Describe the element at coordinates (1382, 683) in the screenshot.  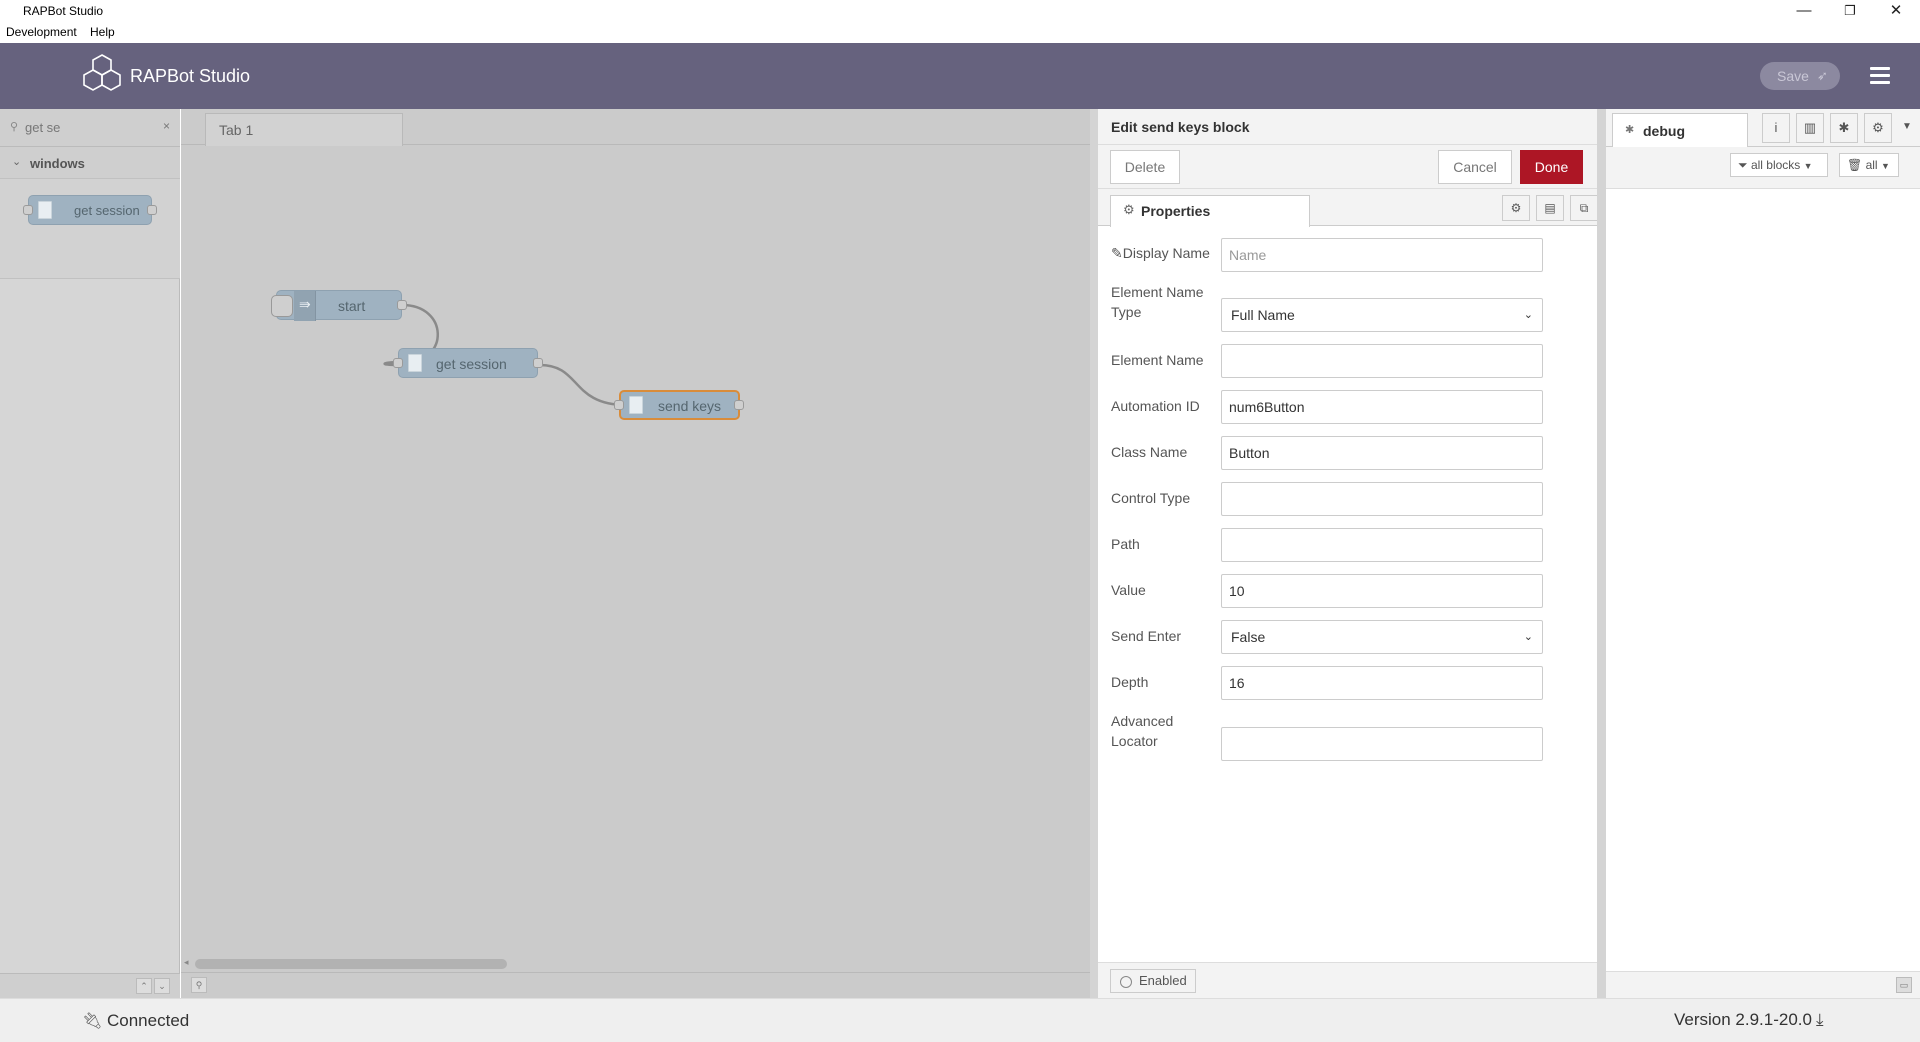
I see `depth-input: 16` at that location.